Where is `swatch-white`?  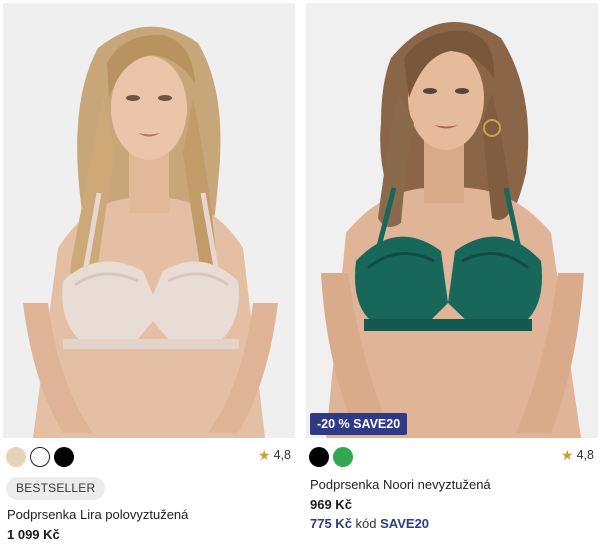 swatch-white is located at coordinates (40, 457).